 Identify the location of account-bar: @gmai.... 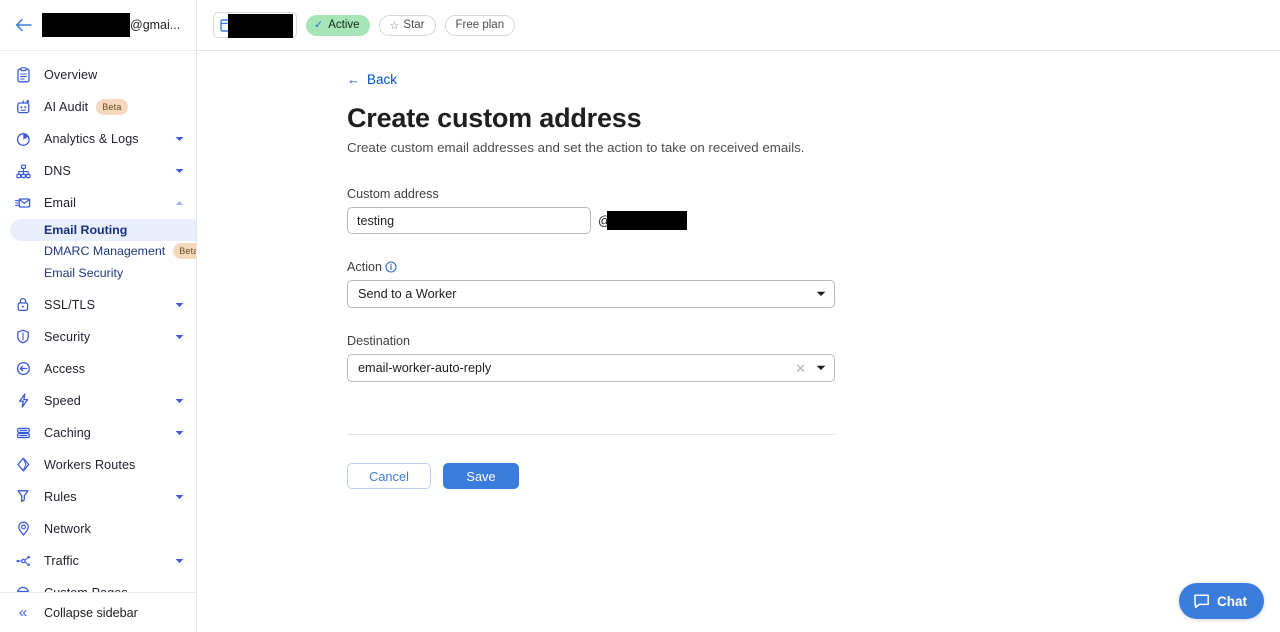
(98, 25).